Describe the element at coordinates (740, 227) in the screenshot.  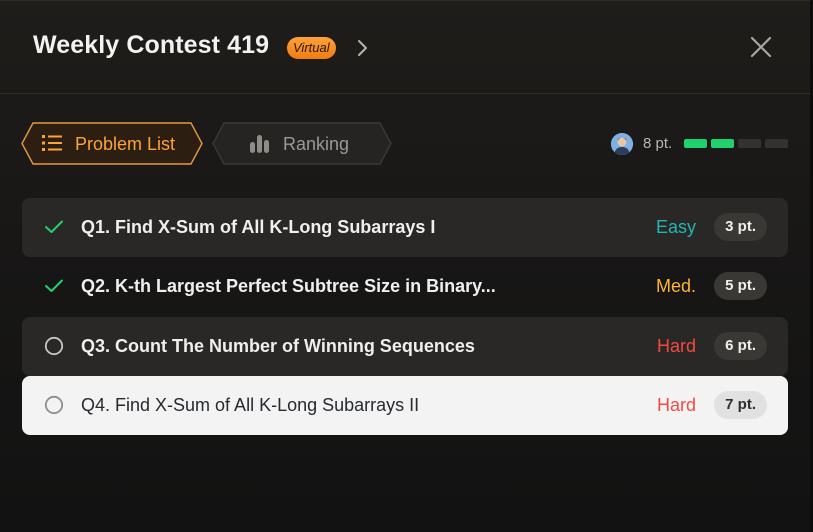
I see `points-badge: 3 pt.` at that location.